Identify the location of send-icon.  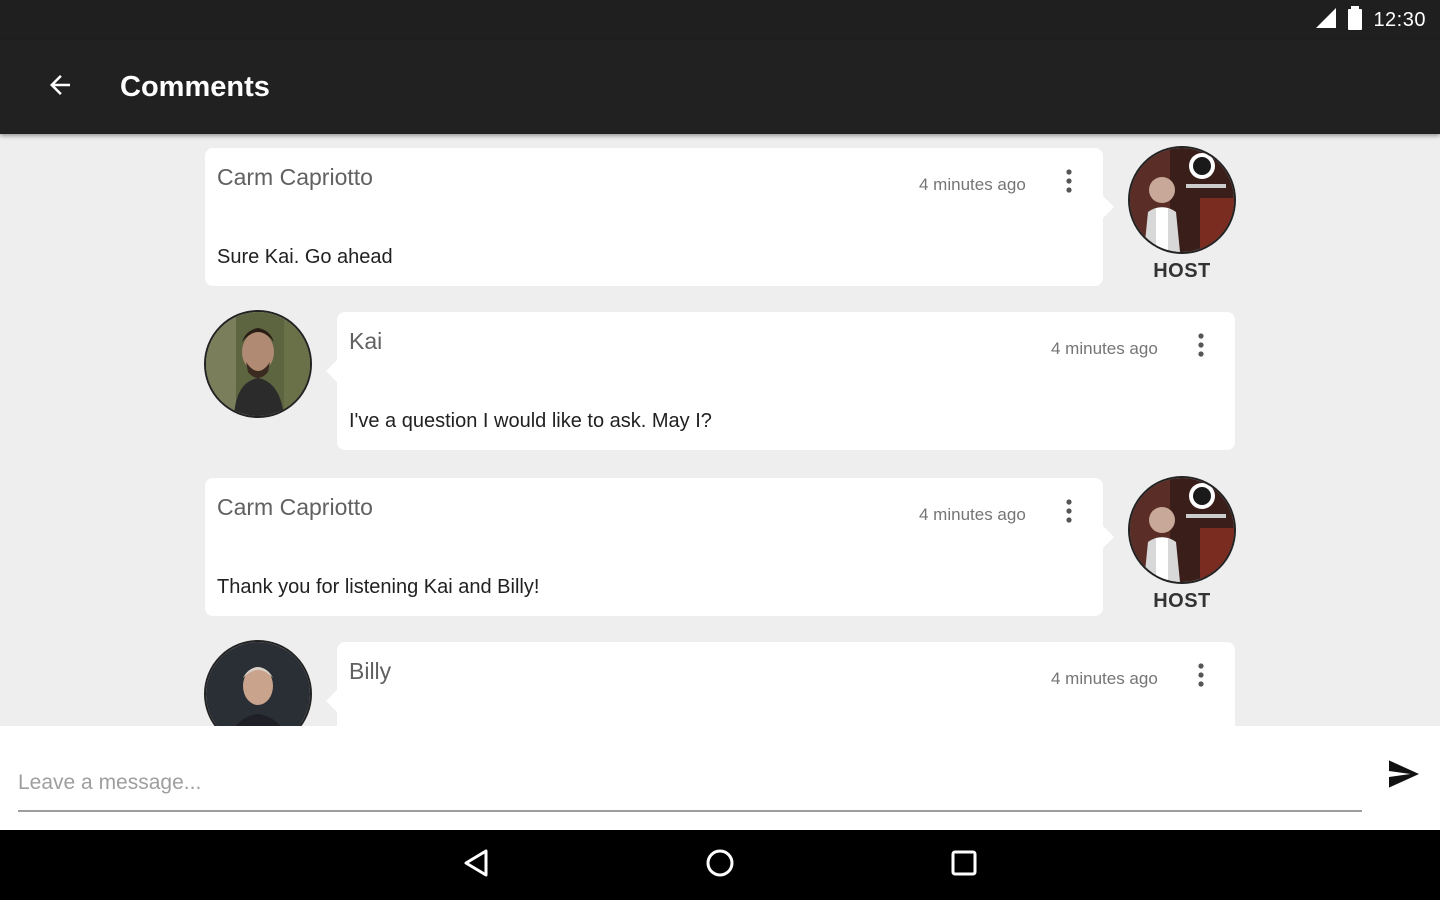
(1404, 776).